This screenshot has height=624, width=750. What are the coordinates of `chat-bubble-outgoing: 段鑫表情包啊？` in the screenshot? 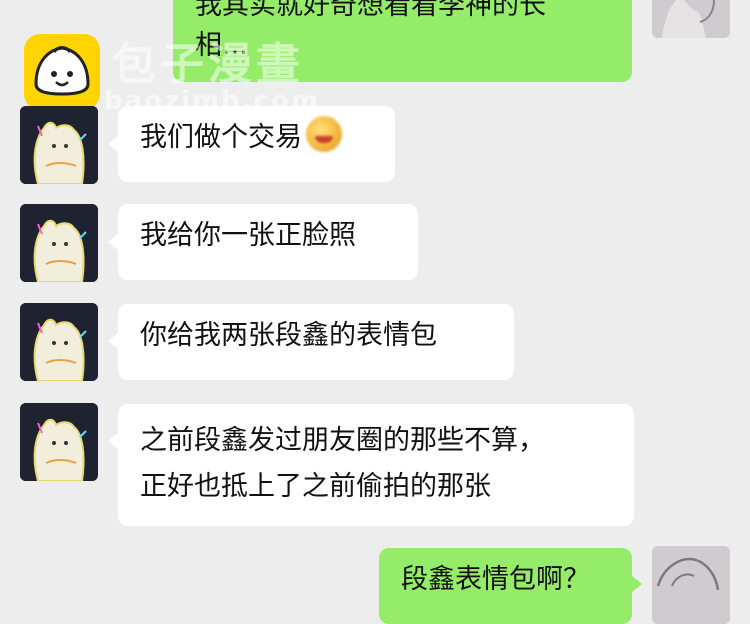 It's located at (505, 586).